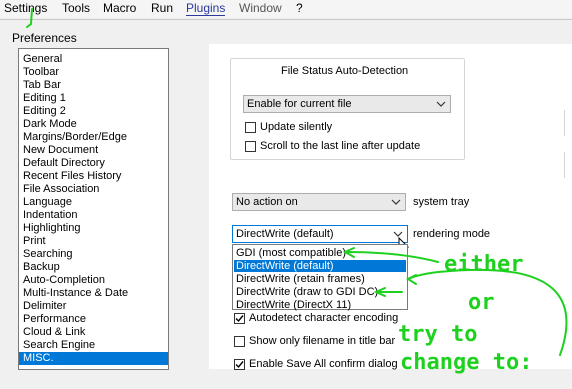  Describe the element at coordinates (466, 362) in the screenshot. I see `annotation-change-to: change to:` at that location.